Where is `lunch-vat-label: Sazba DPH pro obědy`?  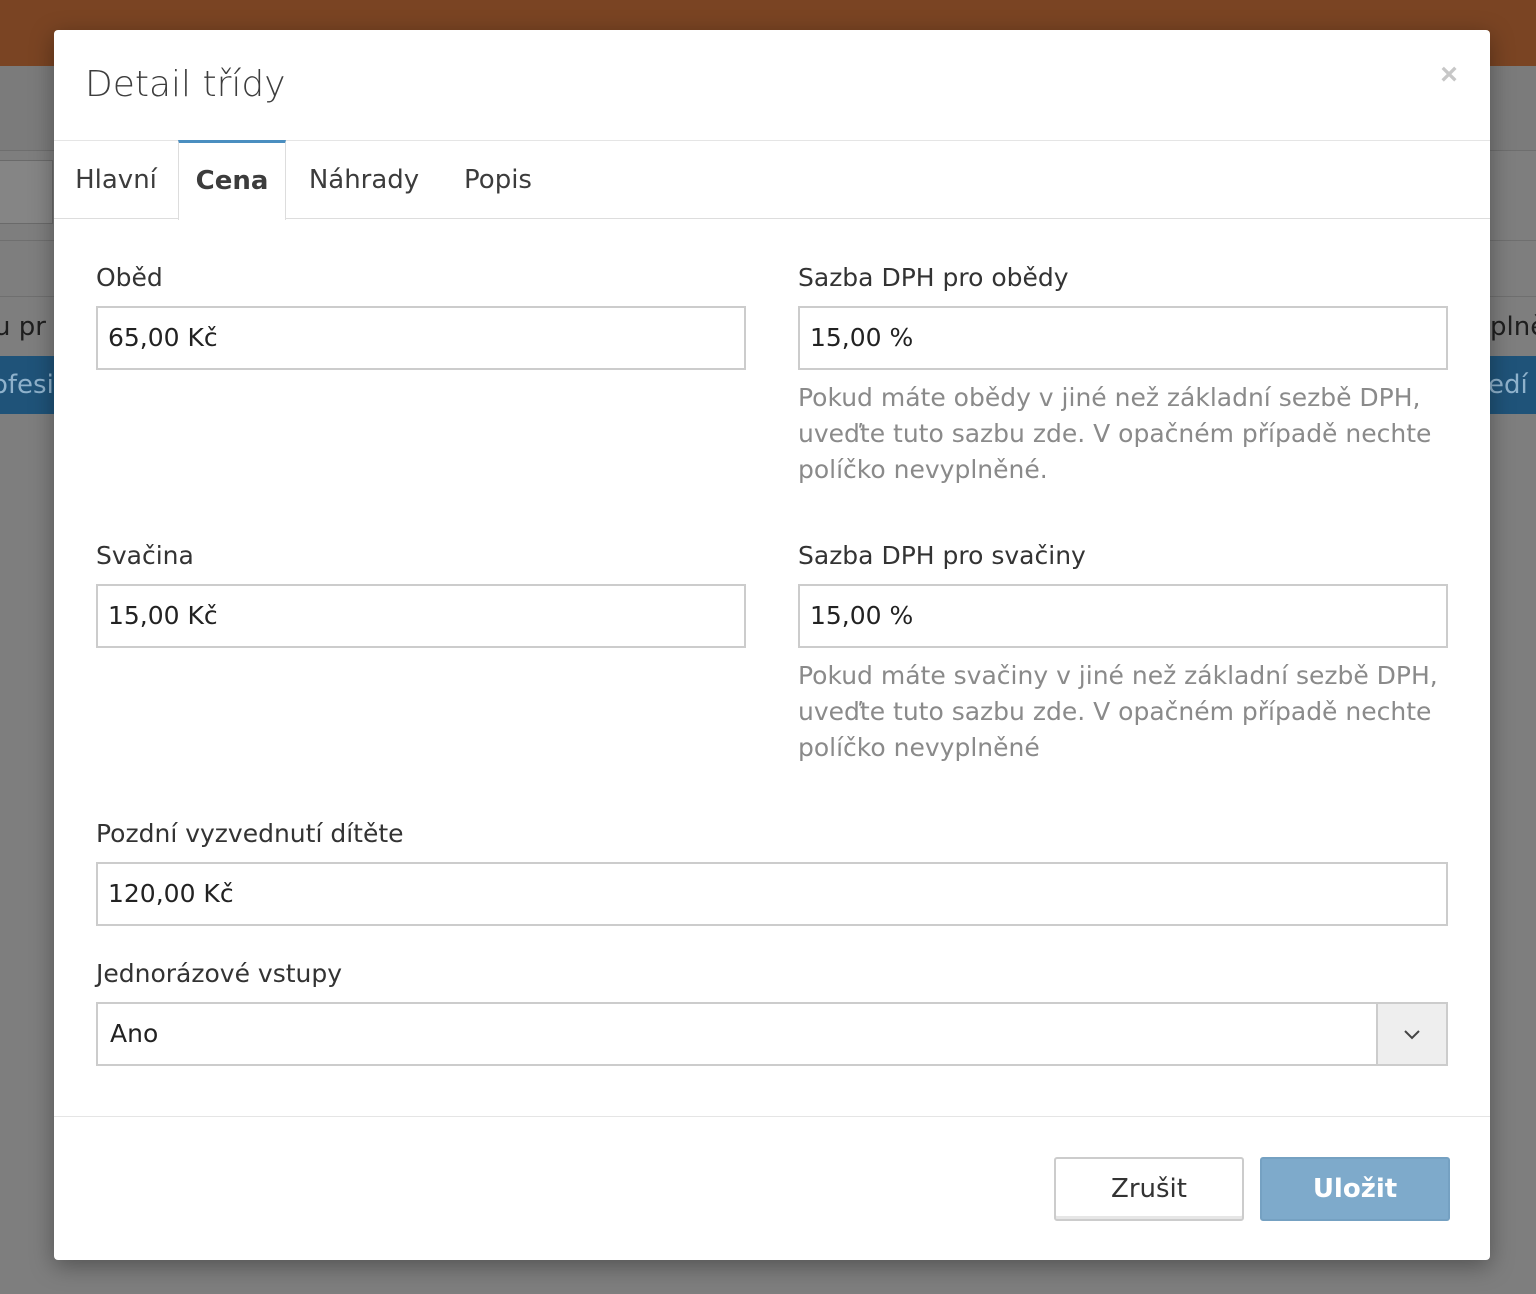 lunch-vat-label: Sazba DPH pro obědy is located at coordinates (933, 277).